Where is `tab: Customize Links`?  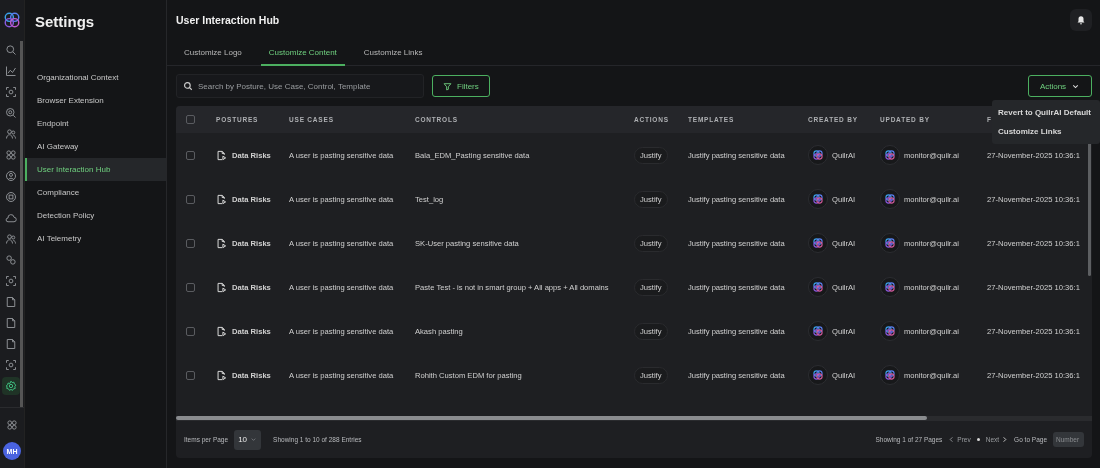
tab: Customize Links is located at coordinates (393, 53).